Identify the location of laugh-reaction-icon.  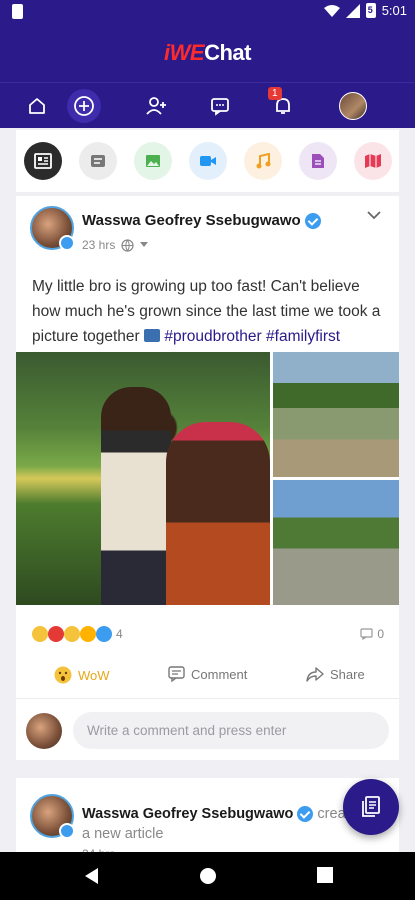
(88, 634).